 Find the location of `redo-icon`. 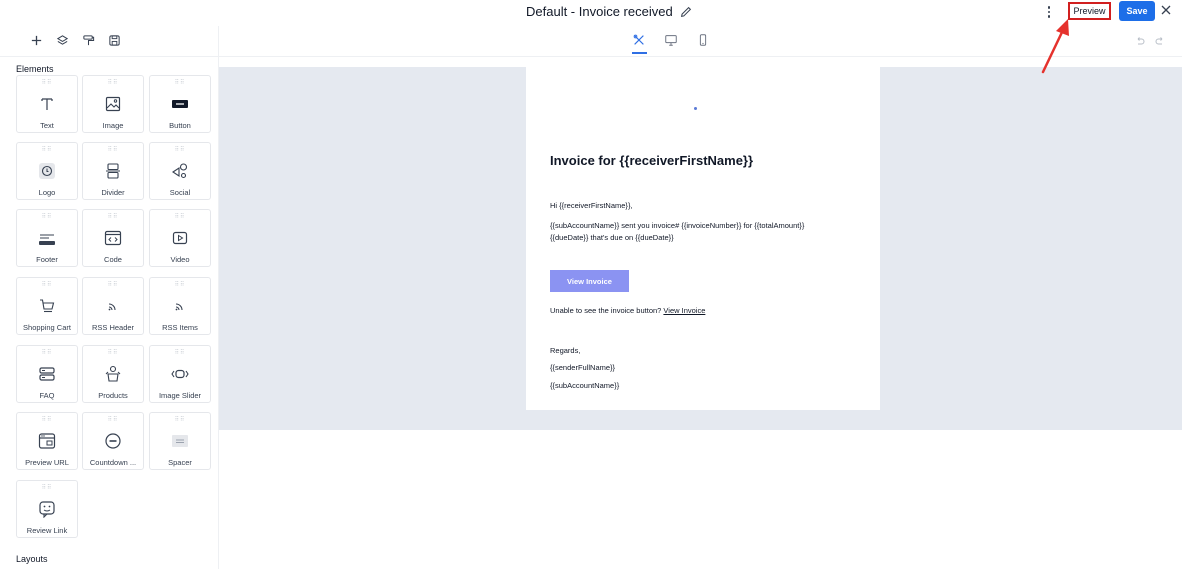

redo-icon is located at coordinates (1160, 41).